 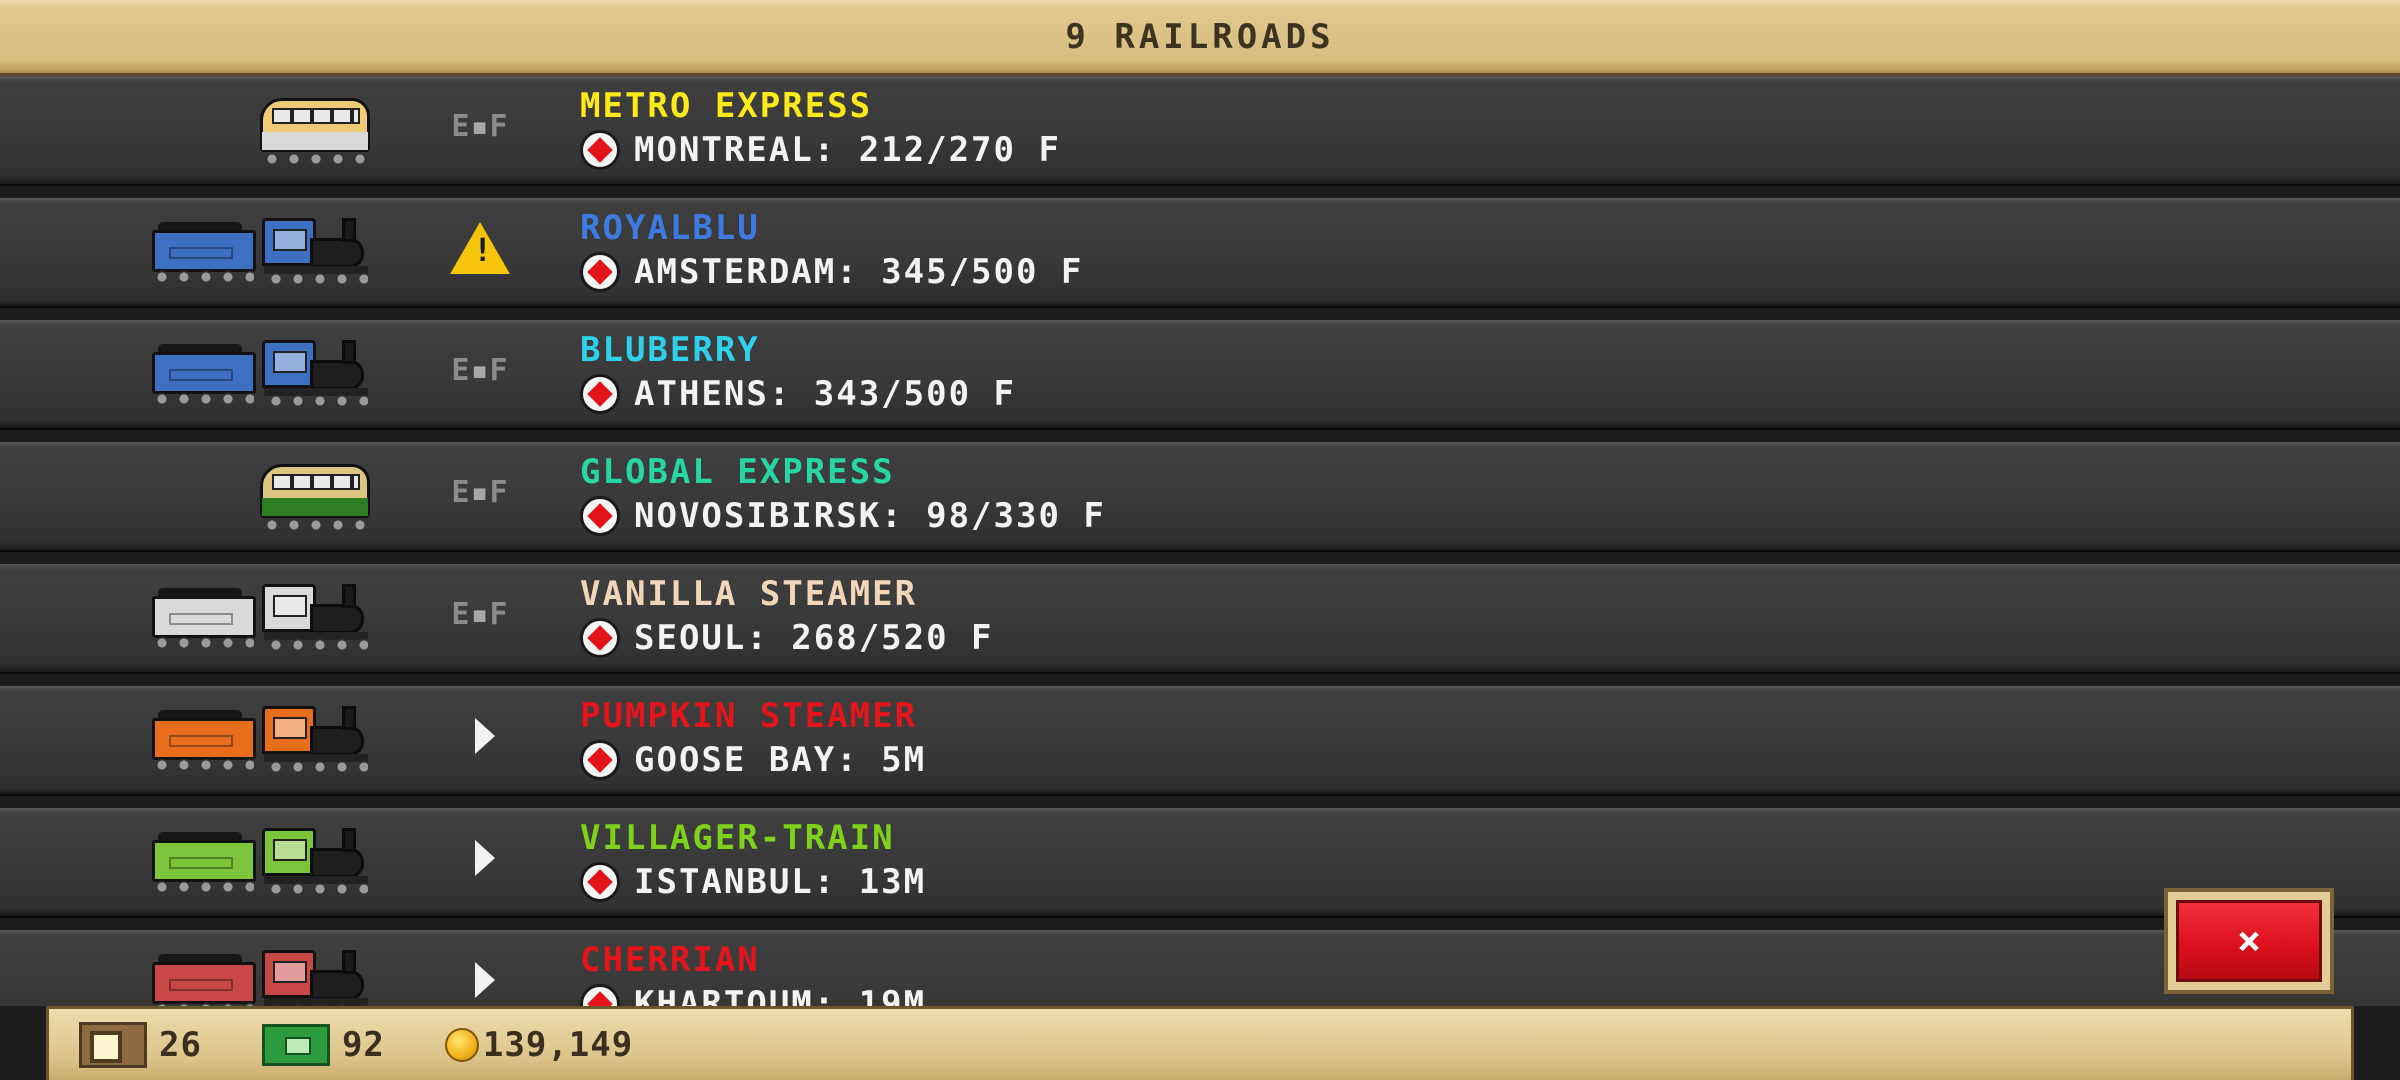 I want to click on train-destination: GOOSE BAY: 5M, so click(x=753, y=760).